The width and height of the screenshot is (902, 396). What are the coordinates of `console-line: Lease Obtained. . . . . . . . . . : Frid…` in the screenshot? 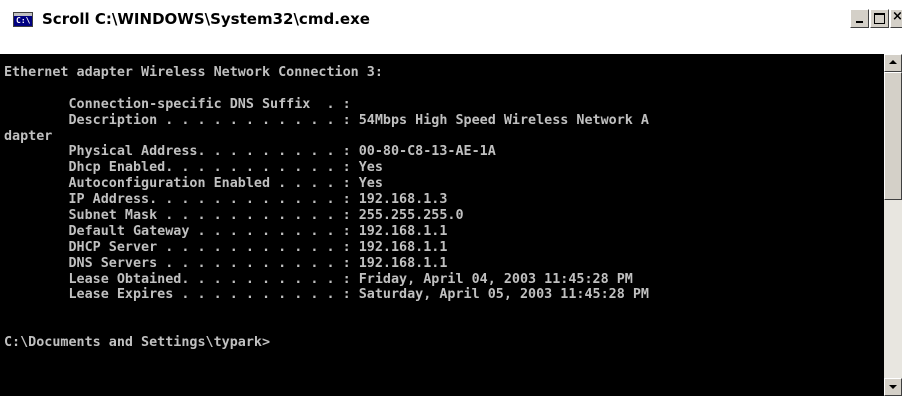 It's located at (318, 279).